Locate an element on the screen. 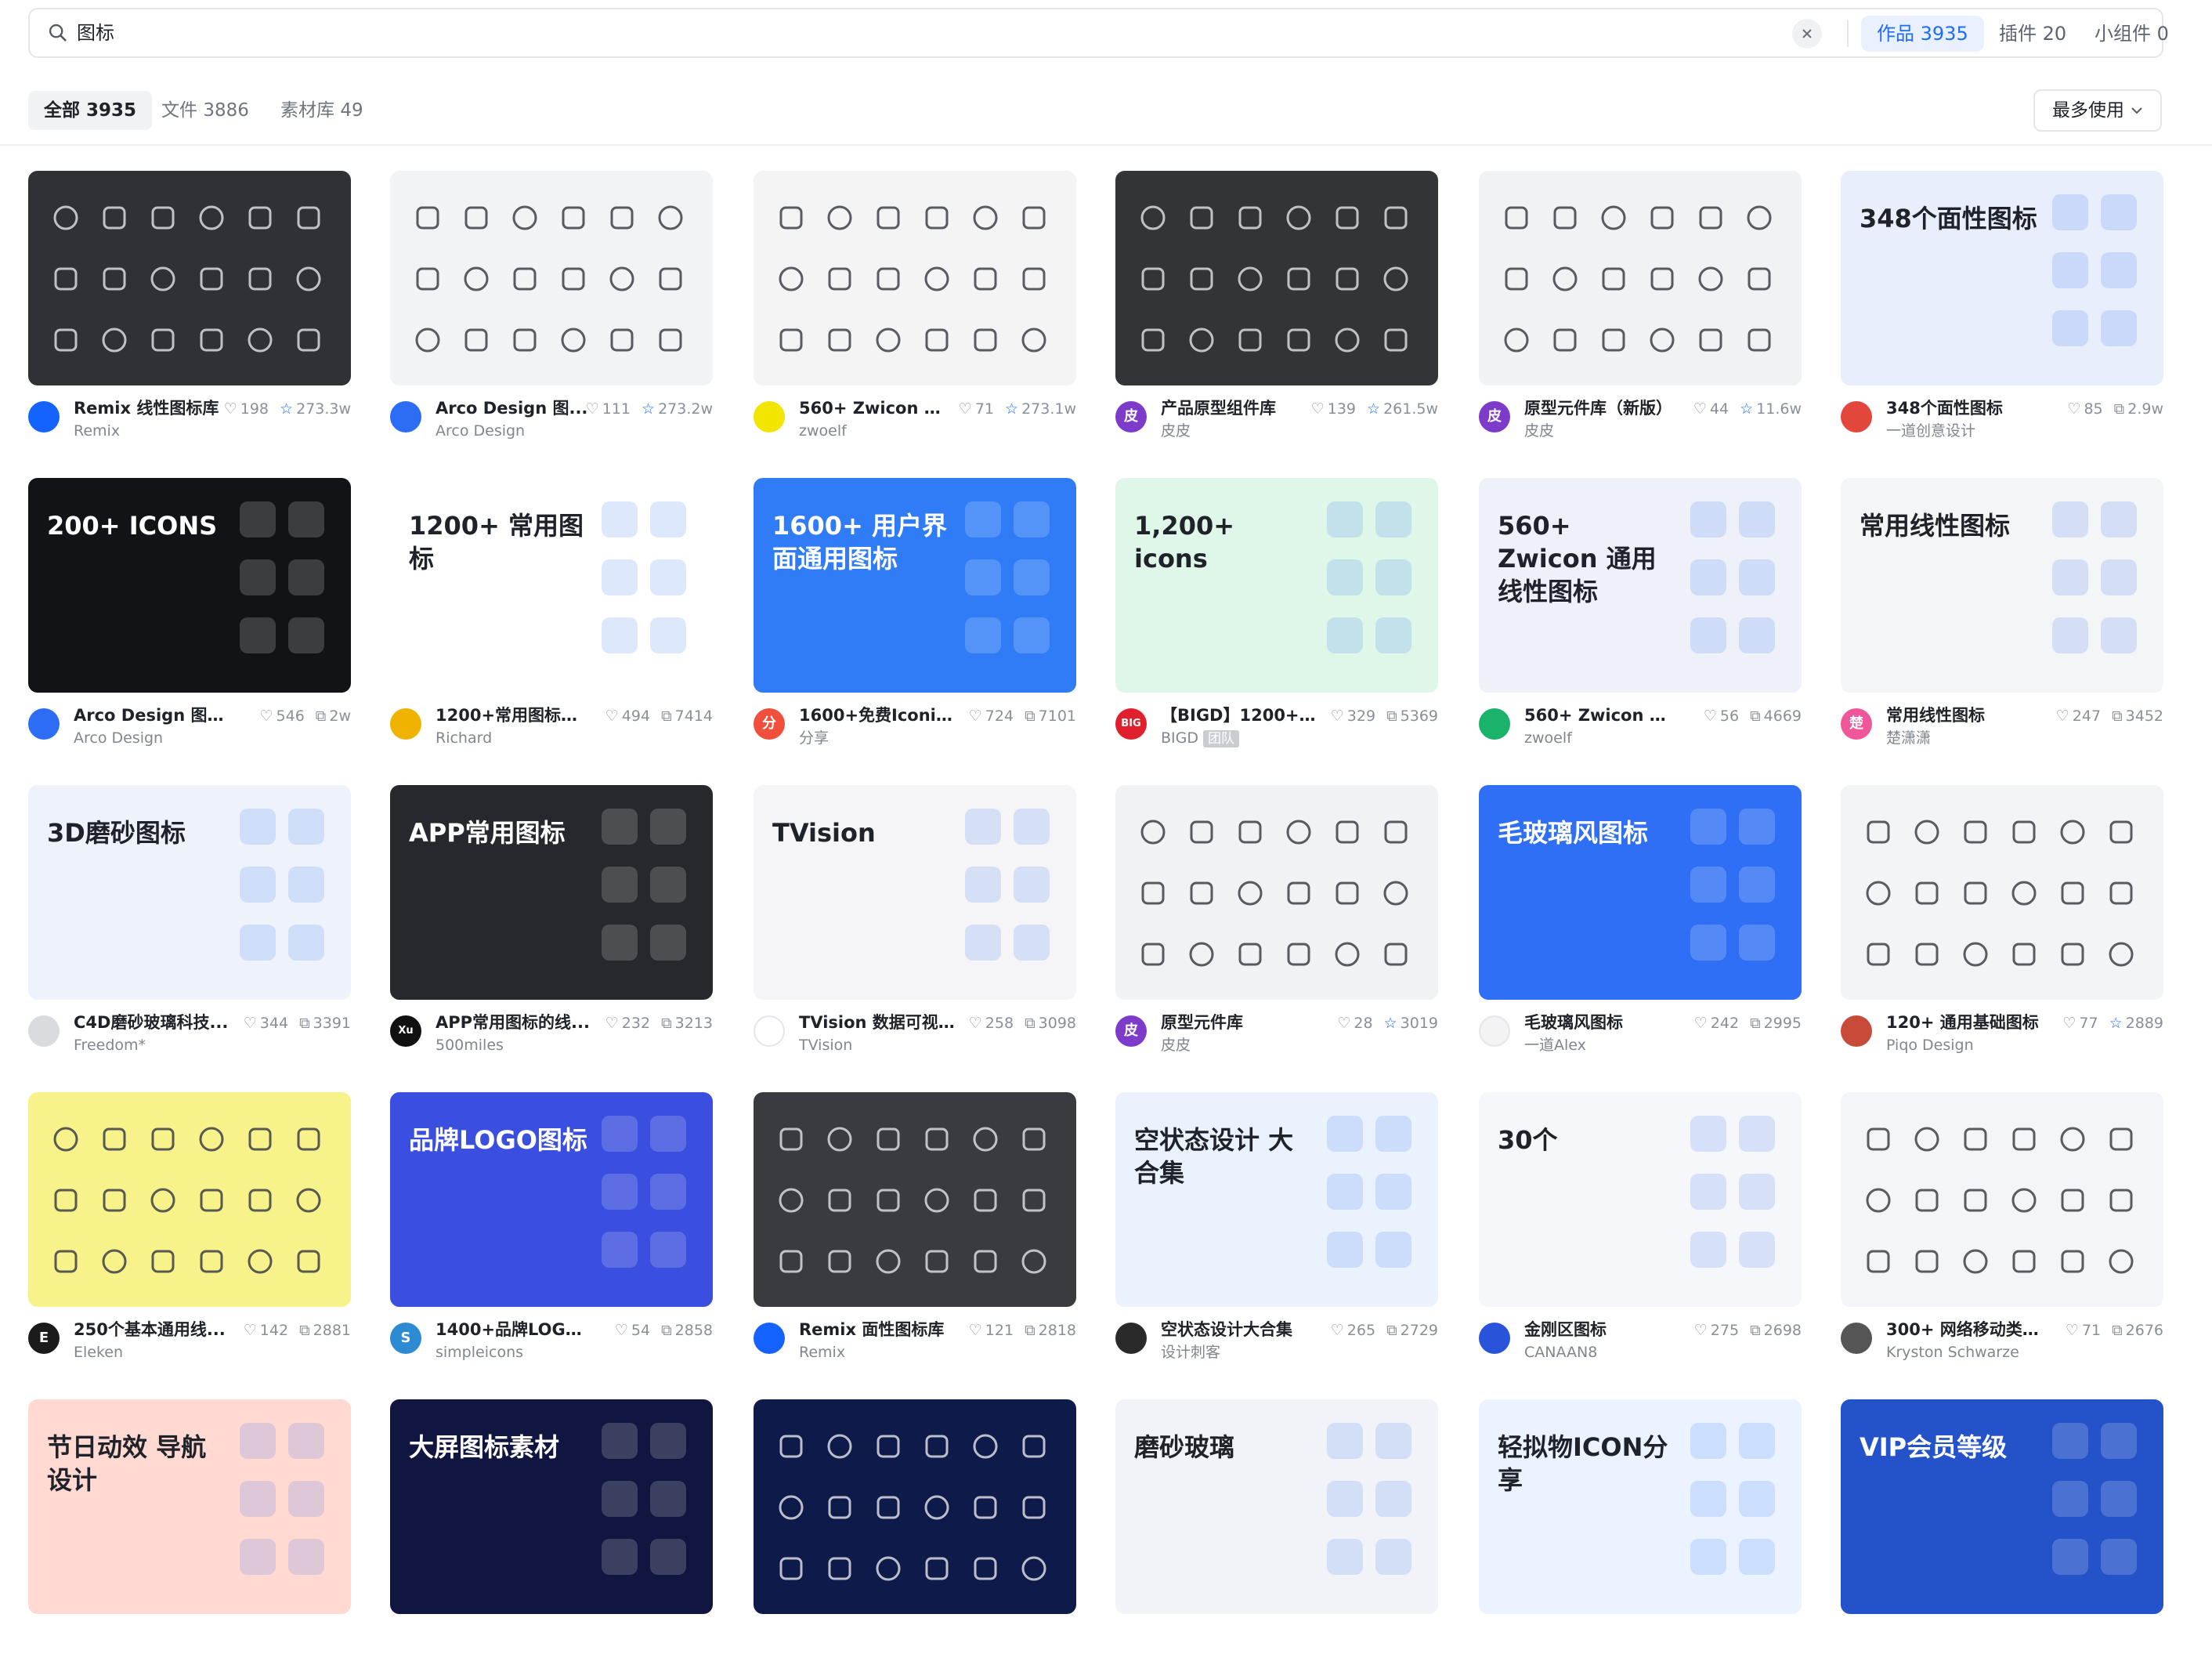  author-name: Richard is located at coordinates (464, 738).